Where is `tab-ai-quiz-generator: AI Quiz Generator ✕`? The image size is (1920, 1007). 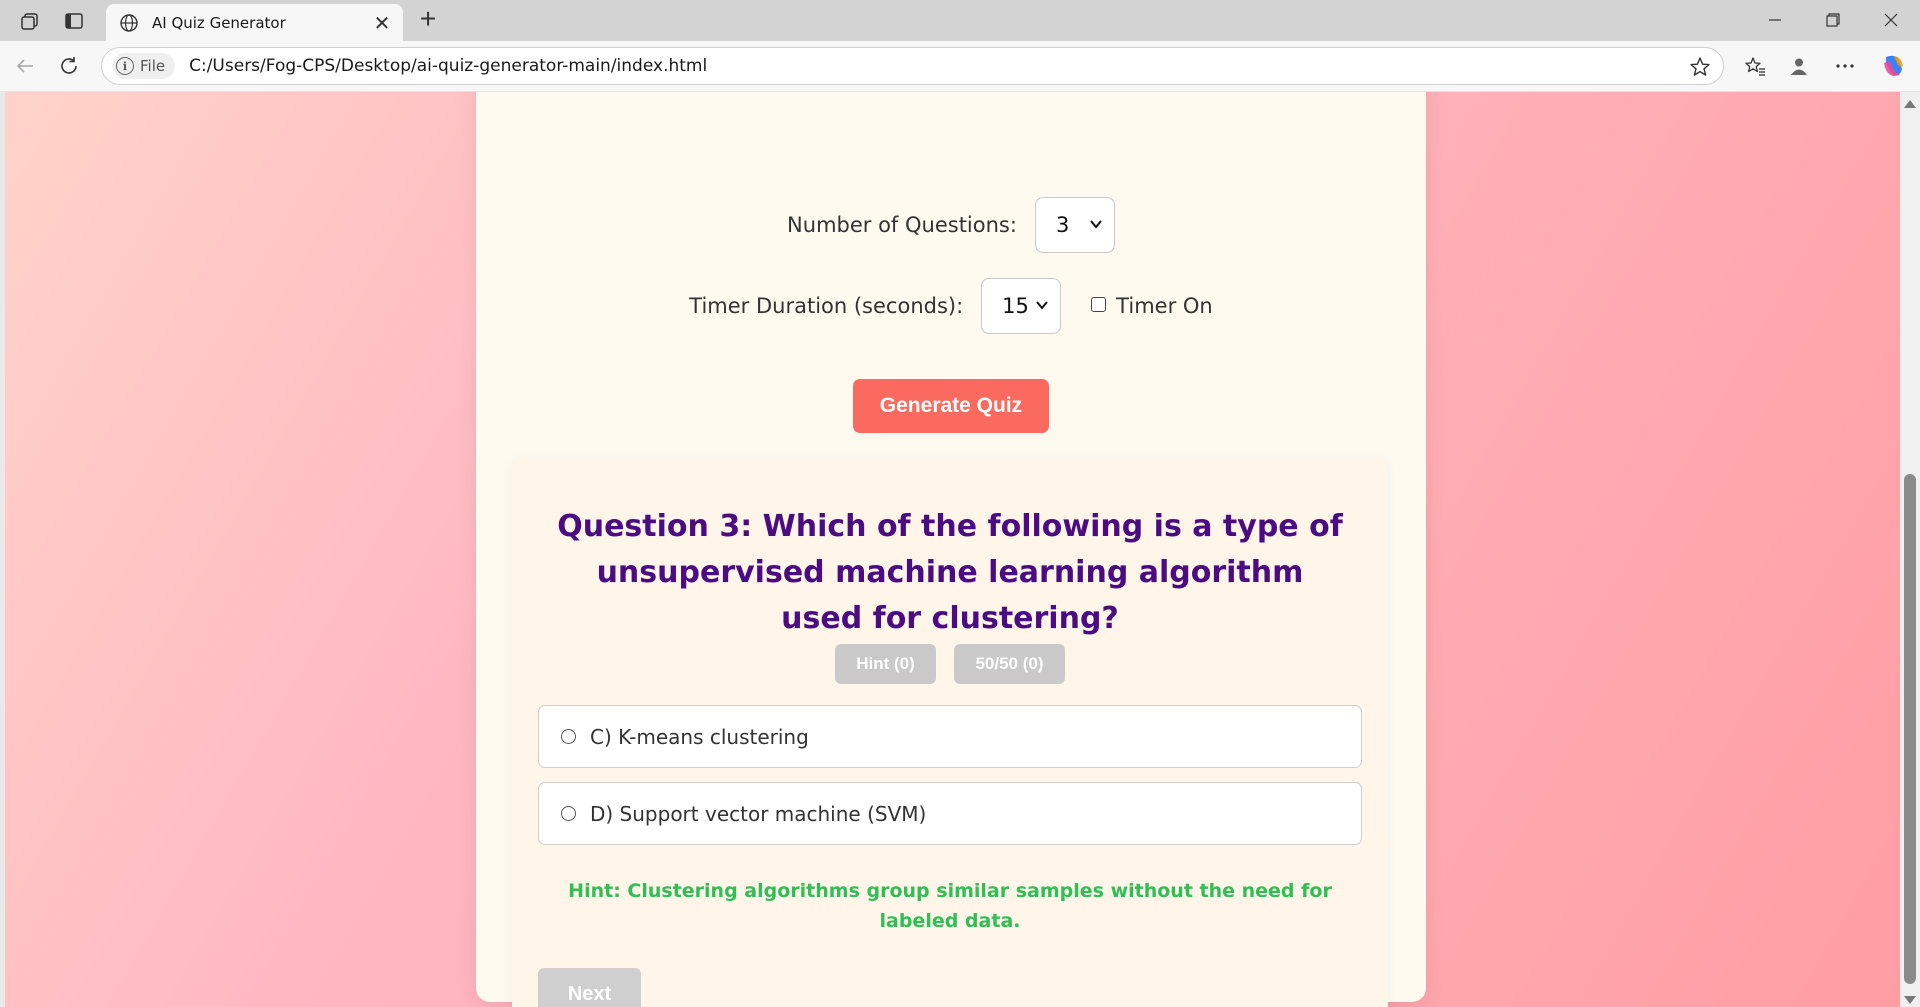
tab-ai-quiz-generator: AI Quiz Generator ✕ is located at coordinates (254, 22).